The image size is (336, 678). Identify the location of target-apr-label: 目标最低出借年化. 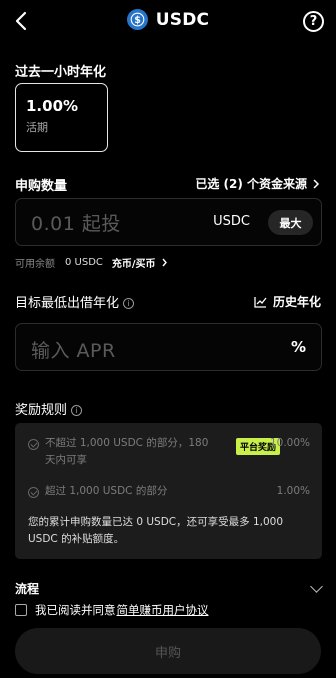
(67, 303).